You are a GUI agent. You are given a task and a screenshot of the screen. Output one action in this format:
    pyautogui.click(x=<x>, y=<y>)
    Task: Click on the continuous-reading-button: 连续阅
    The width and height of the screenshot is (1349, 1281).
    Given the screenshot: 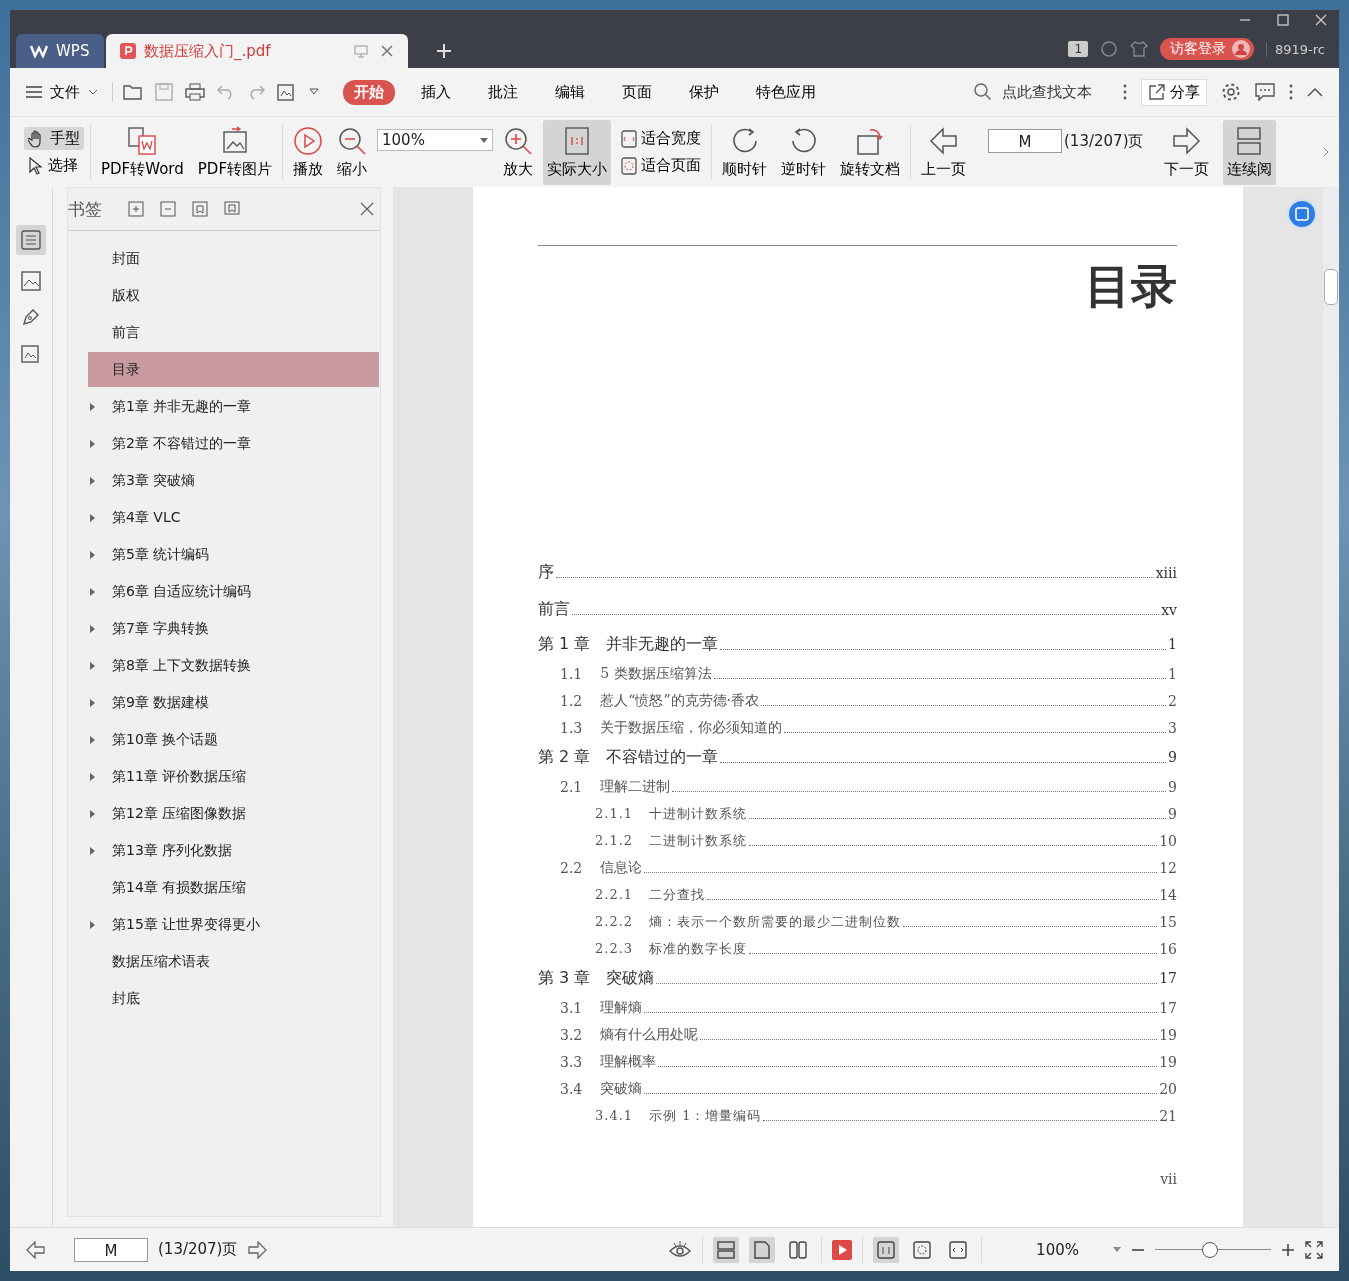 What is the action you would take?
    pyautogui.click(x=1249, y=152)
    